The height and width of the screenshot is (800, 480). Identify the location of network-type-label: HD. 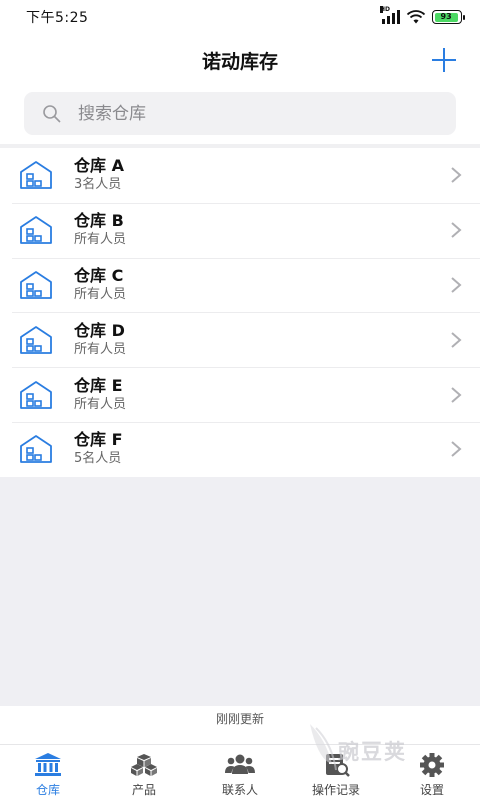
(385, 9).